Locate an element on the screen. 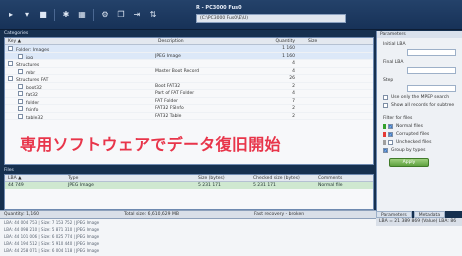 The image size is (462, 256). file-type: JPEG Image is located at coordinates (81, 185).